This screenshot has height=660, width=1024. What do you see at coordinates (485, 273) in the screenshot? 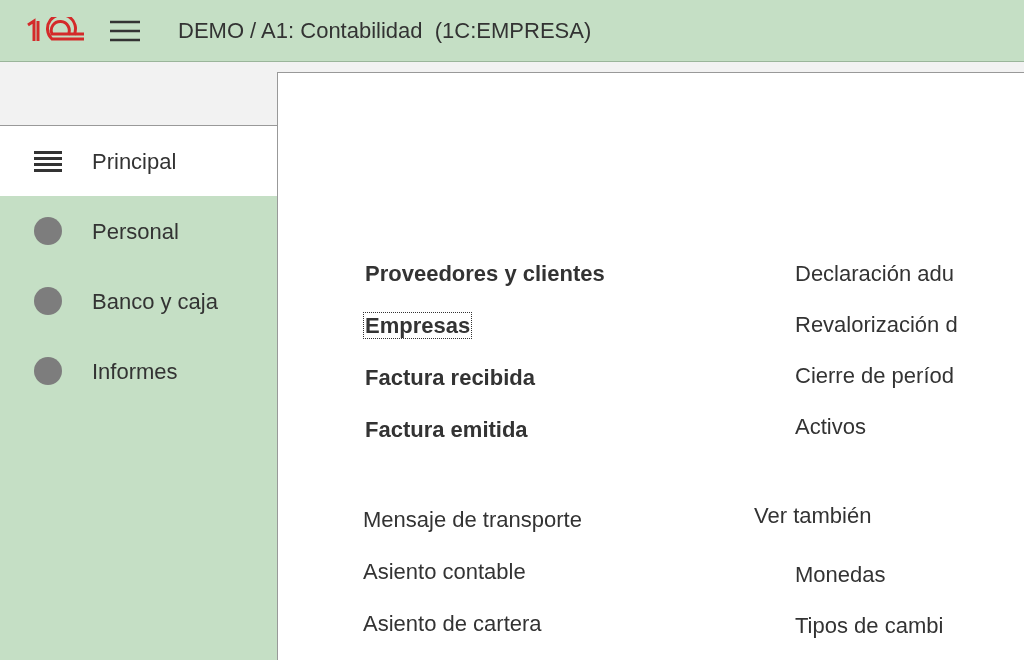
I see `link: Proveedores y clientes` at bounding box center [485, 273].